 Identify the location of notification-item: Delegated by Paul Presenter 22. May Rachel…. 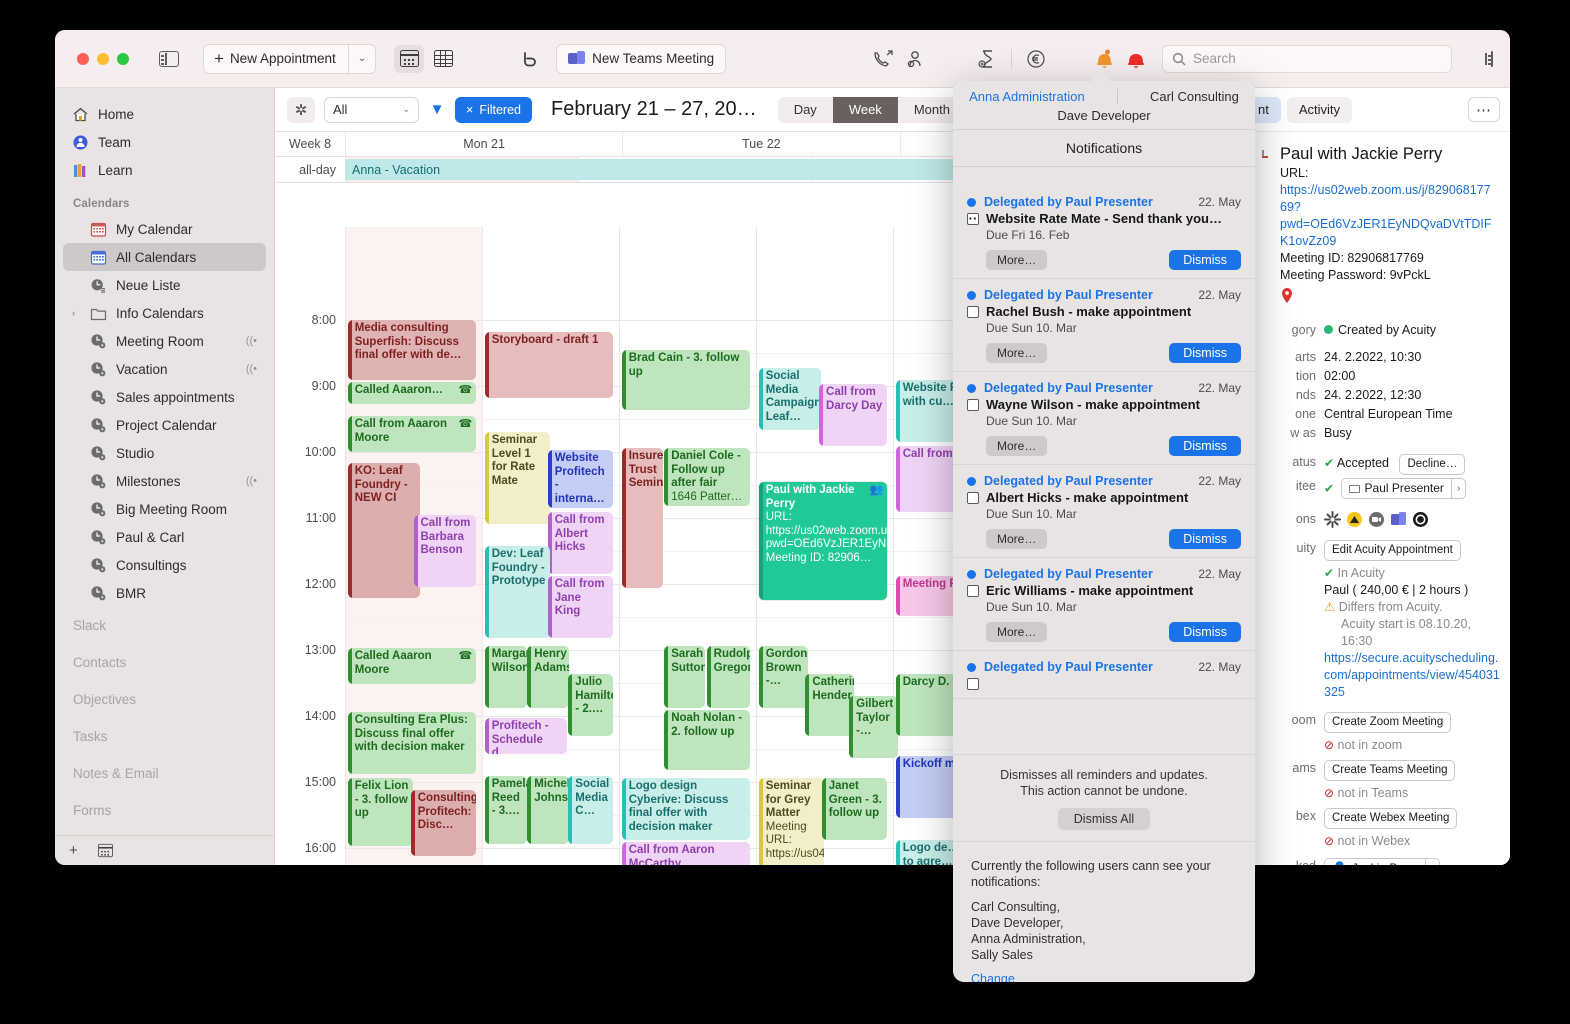
(1104, 325).